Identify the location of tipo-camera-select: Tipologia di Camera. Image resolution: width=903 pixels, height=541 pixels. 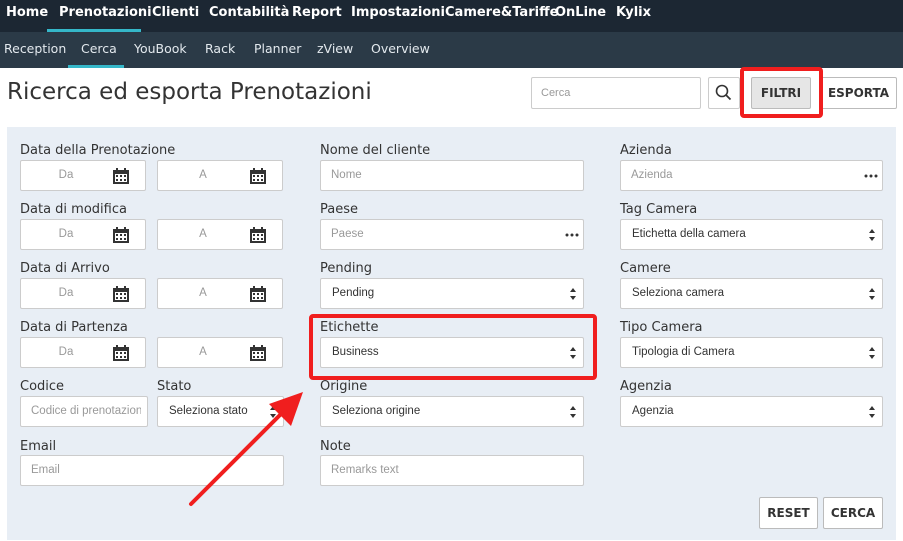
(751, 352).